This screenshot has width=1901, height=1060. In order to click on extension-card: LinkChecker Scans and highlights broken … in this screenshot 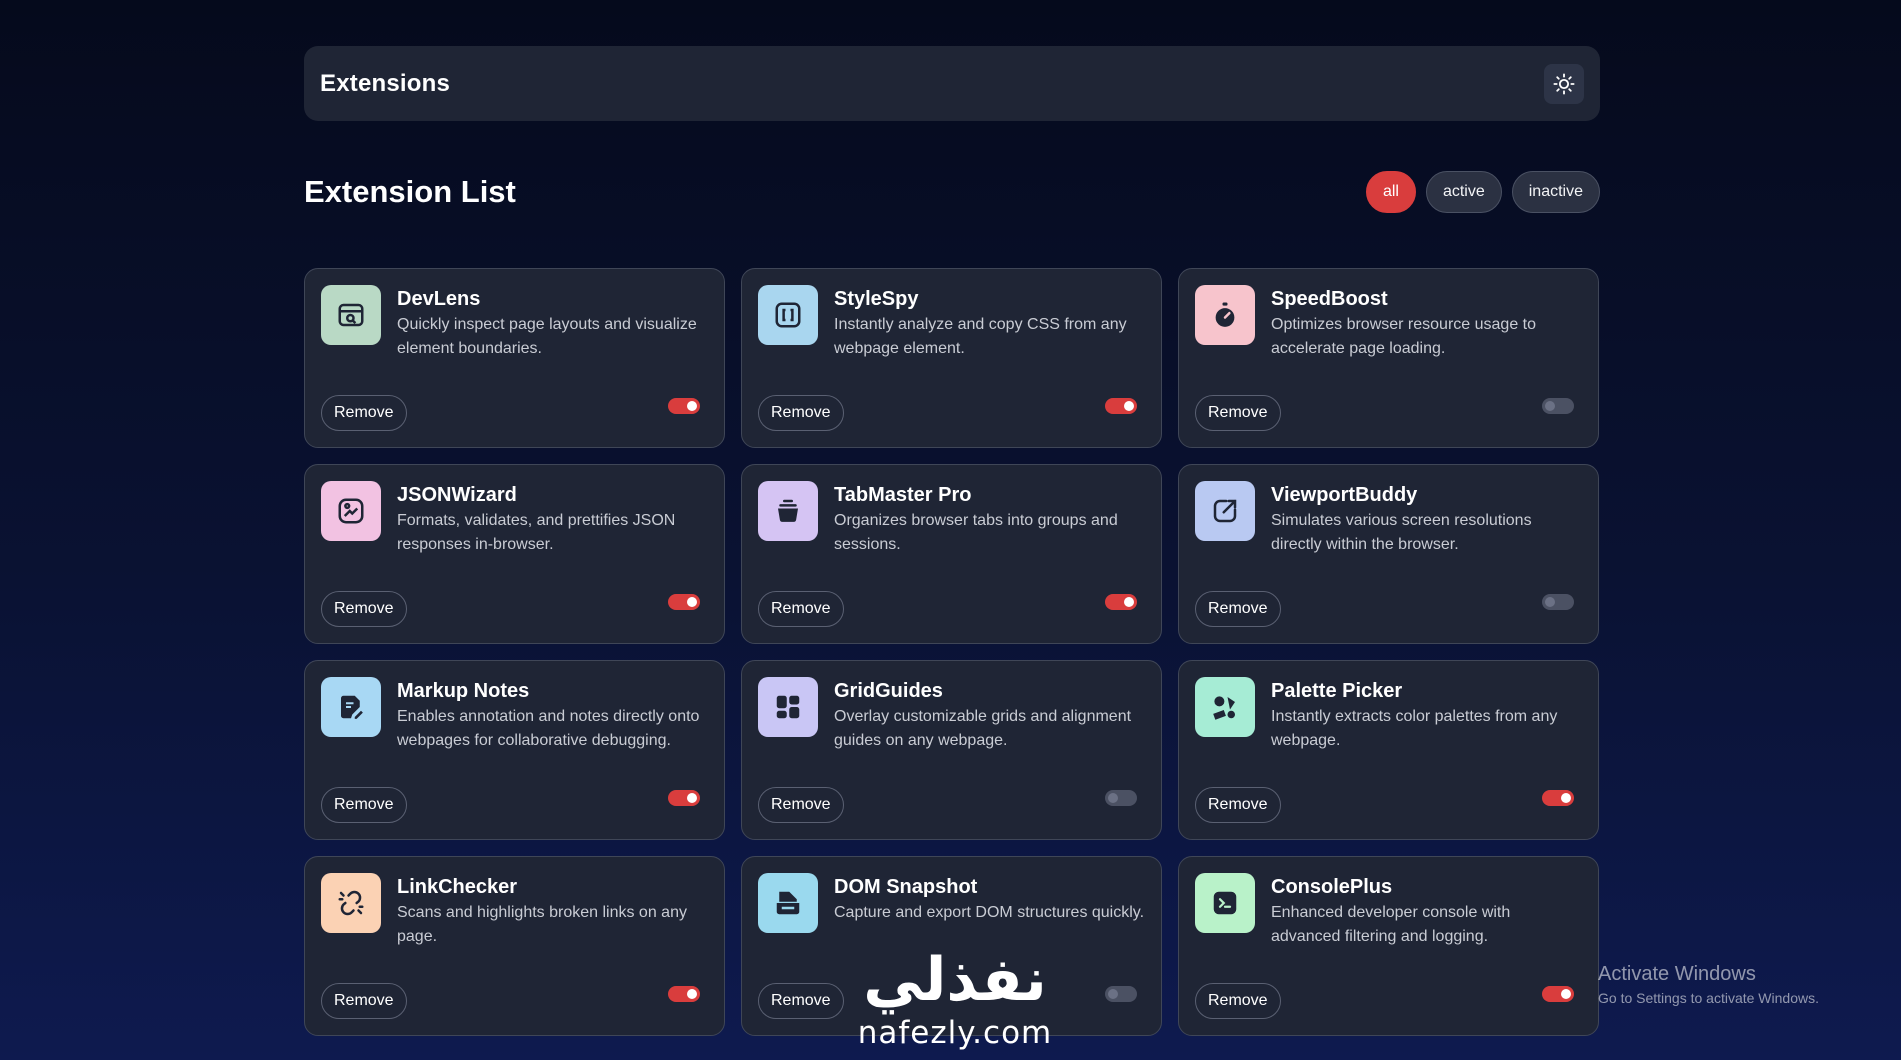, I will do `click(514, 946)`.